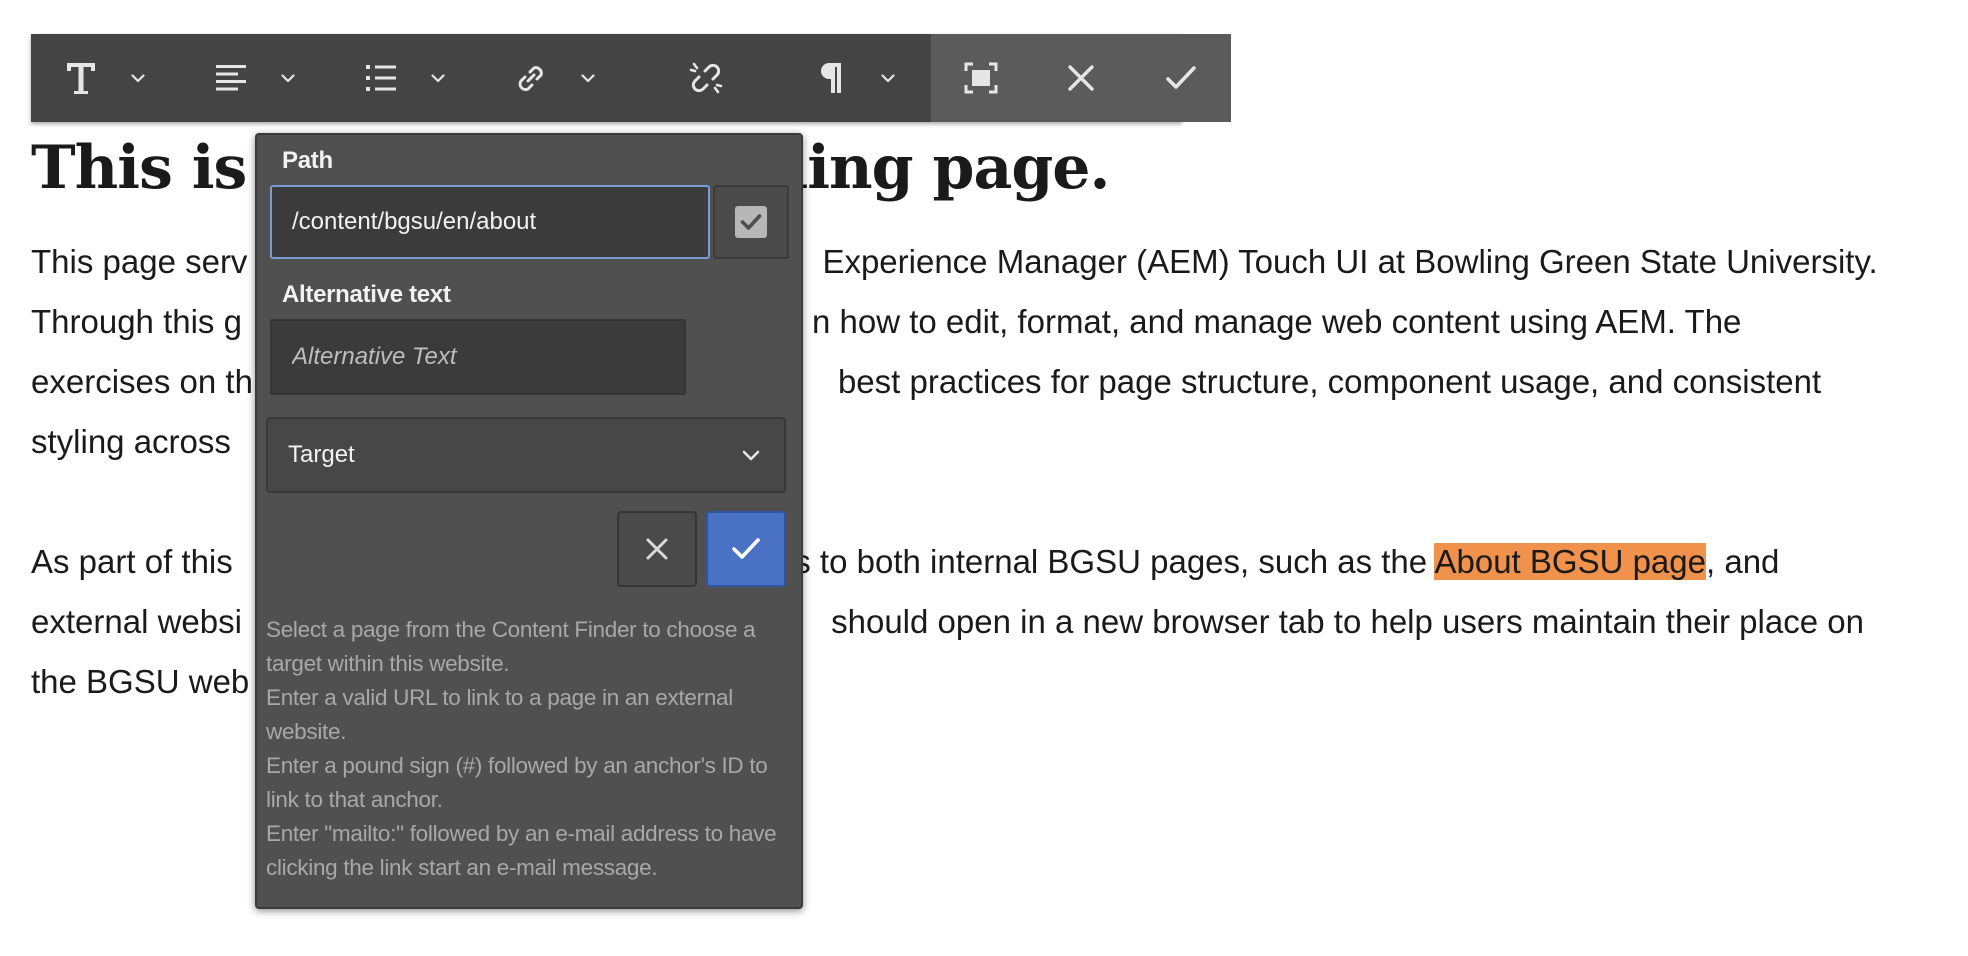 The width and height of the screenshot is (1968, 956). I want to click on alt-text-input, so click(478, 357).